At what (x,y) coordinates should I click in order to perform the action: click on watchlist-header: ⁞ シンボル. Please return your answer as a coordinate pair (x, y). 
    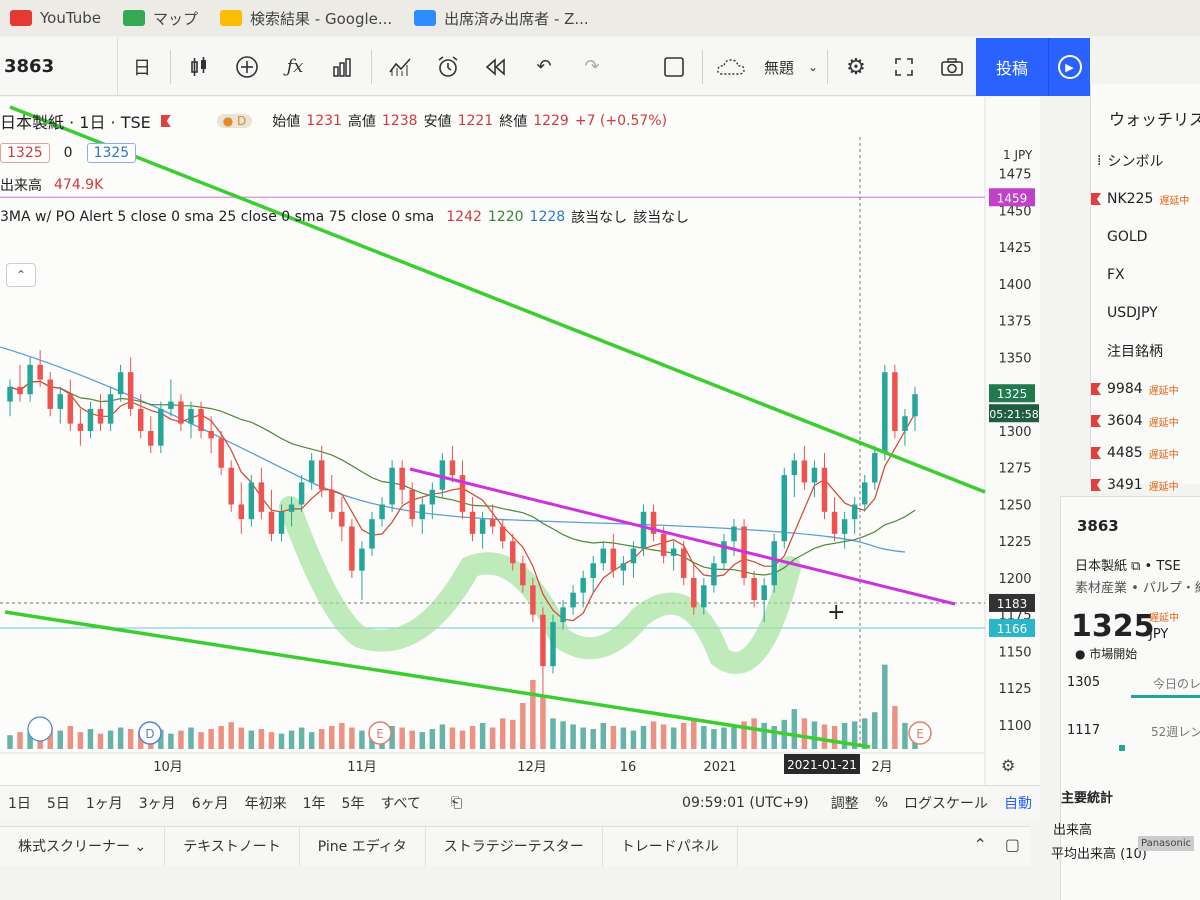
    Looking at the image, I should click on (1148, 161).